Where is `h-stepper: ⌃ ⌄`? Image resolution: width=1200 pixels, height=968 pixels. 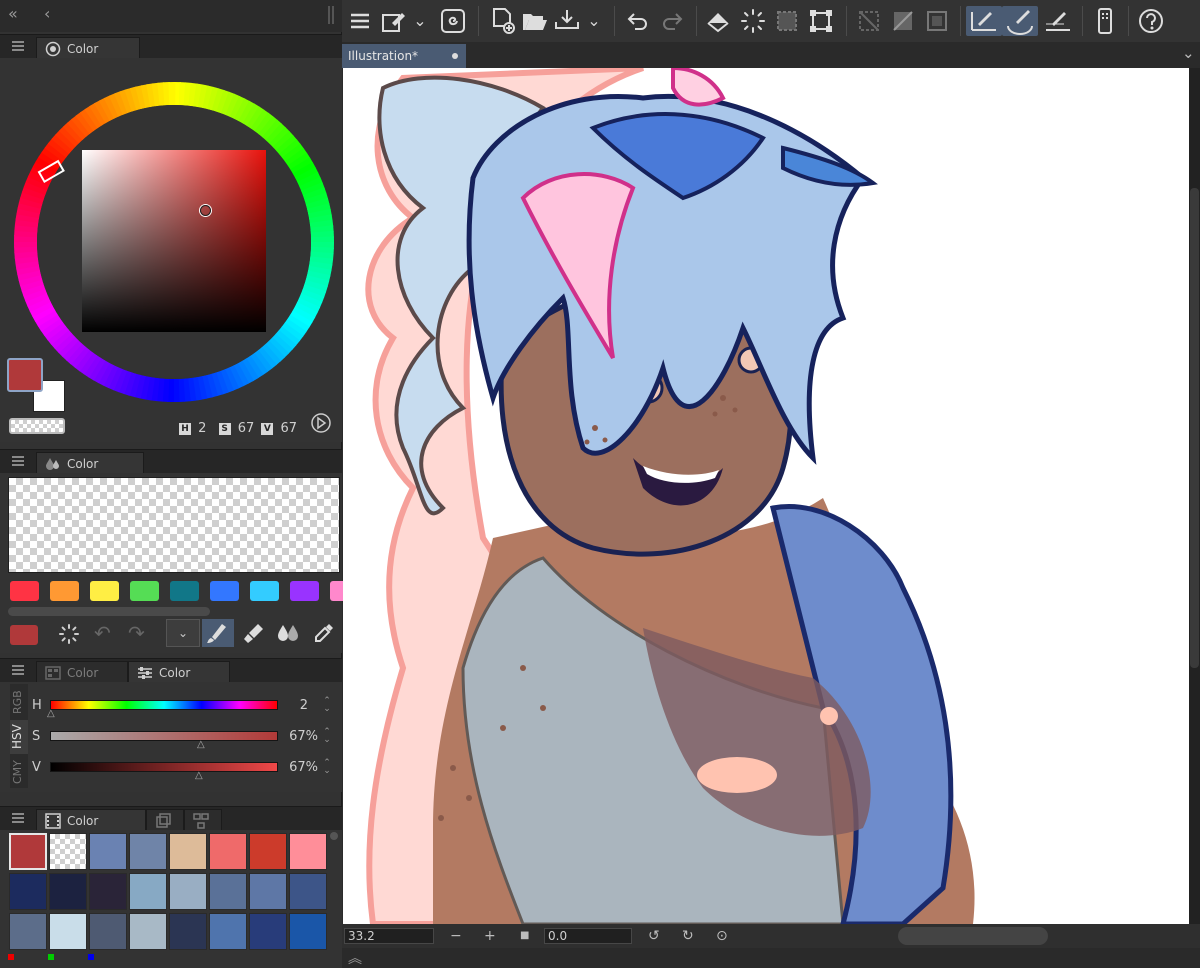
h-stepper: ⌃ ⌄ is located at coordinates (327, 706).